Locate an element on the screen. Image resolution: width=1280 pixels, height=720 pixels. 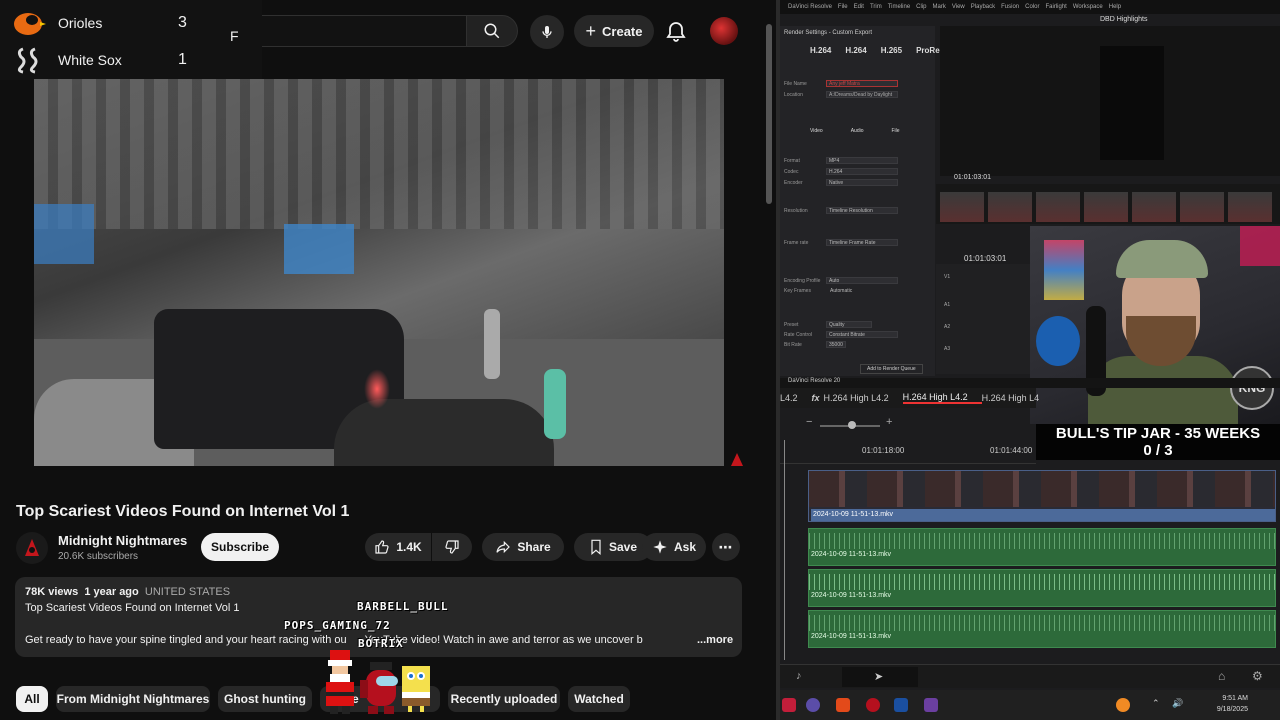
more-actions-button: ⋯ is located at coordinates (726, 547).